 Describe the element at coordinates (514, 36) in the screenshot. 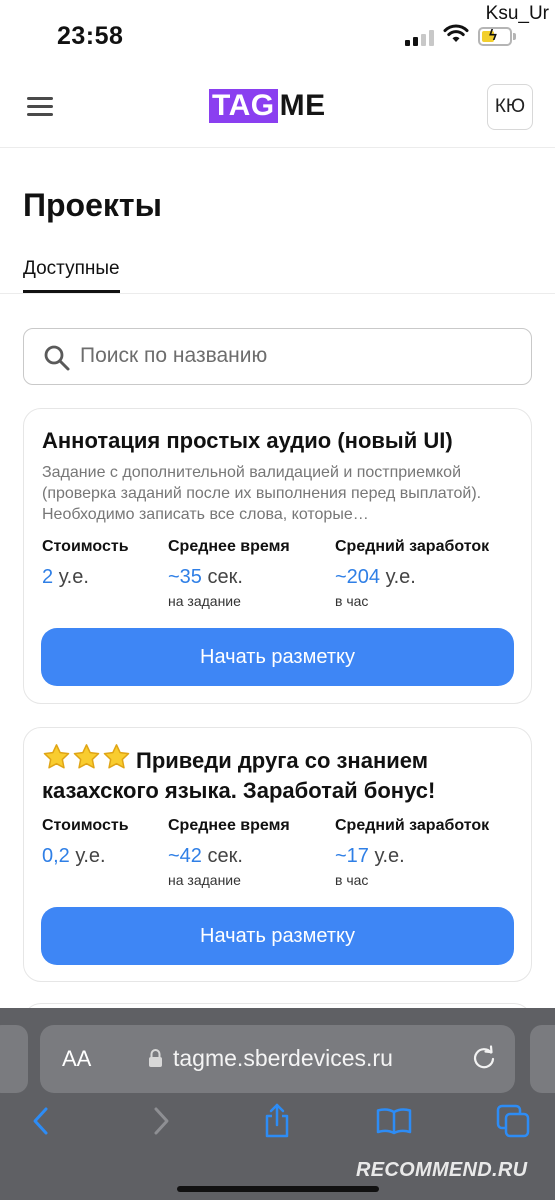

I see `battery-tip` at that location.